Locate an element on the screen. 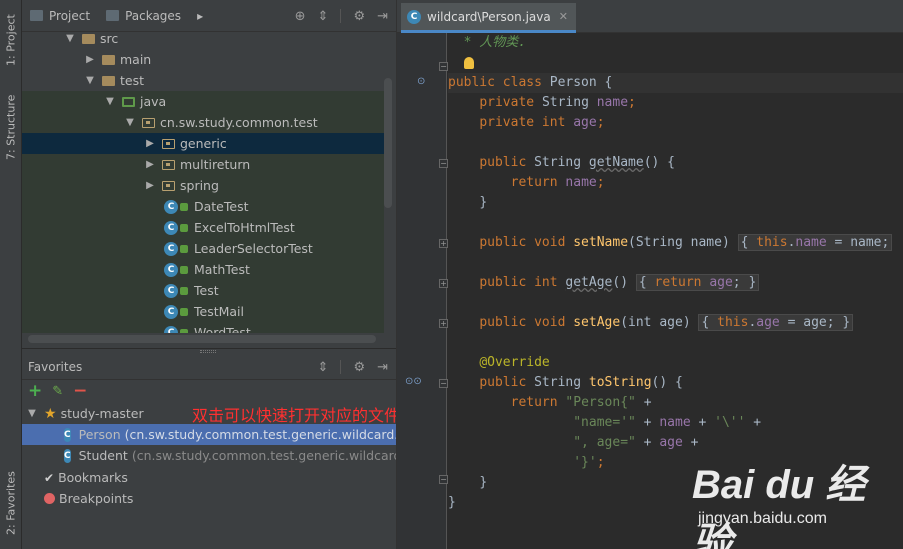 The width and height of the screenshot is (903, 549). tree-node-src: ▼ src is located at coordinates (203, 38).